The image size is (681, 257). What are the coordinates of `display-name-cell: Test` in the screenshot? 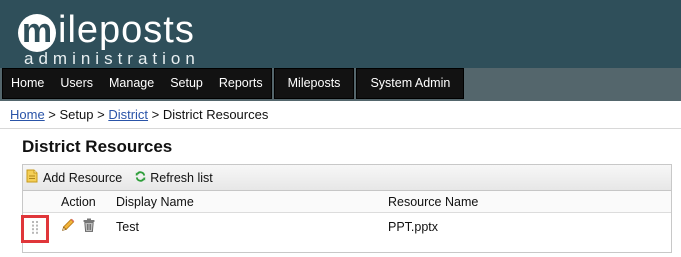 It's located at (127, 227).